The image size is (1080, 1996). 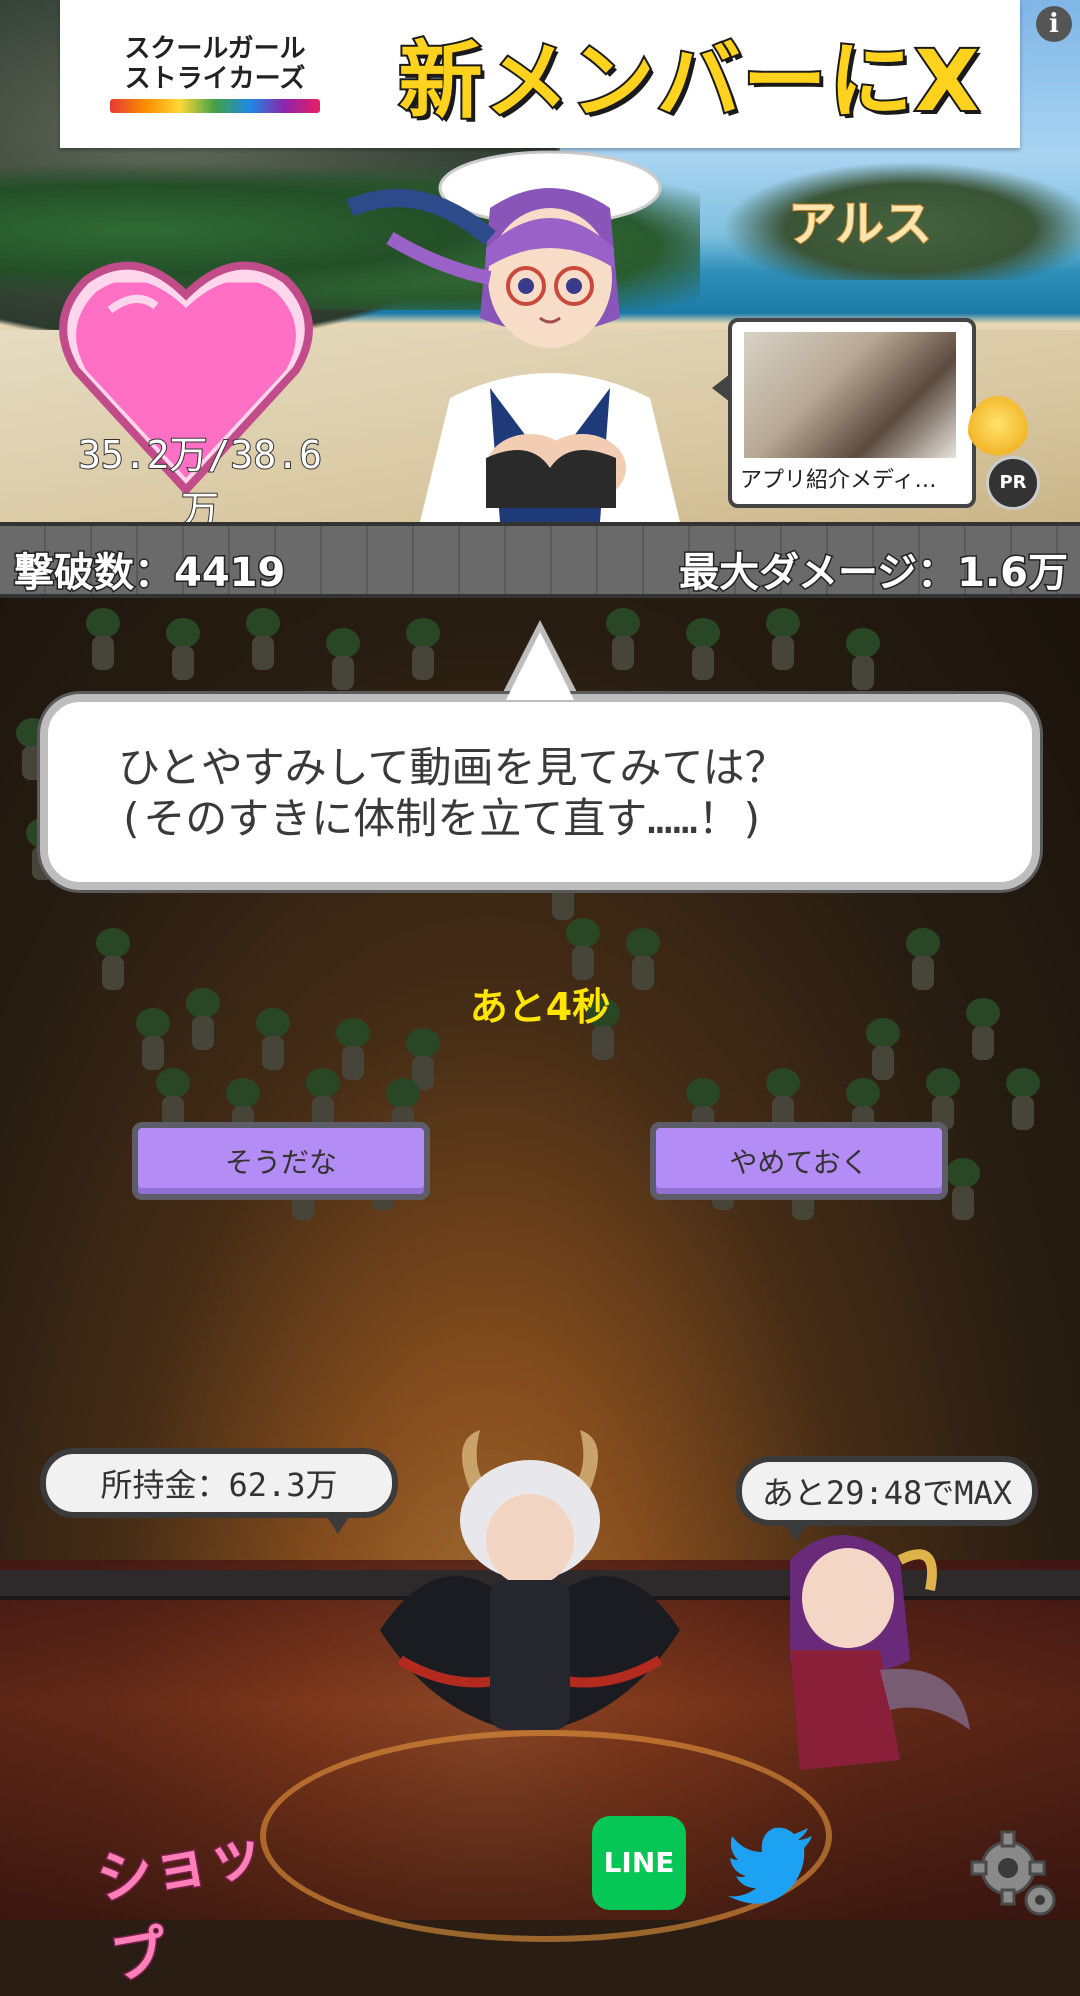 What do you see at coordinates (530, 335) in the screenshot?
I see `boss-sprite` at bounding box center [530, 335].